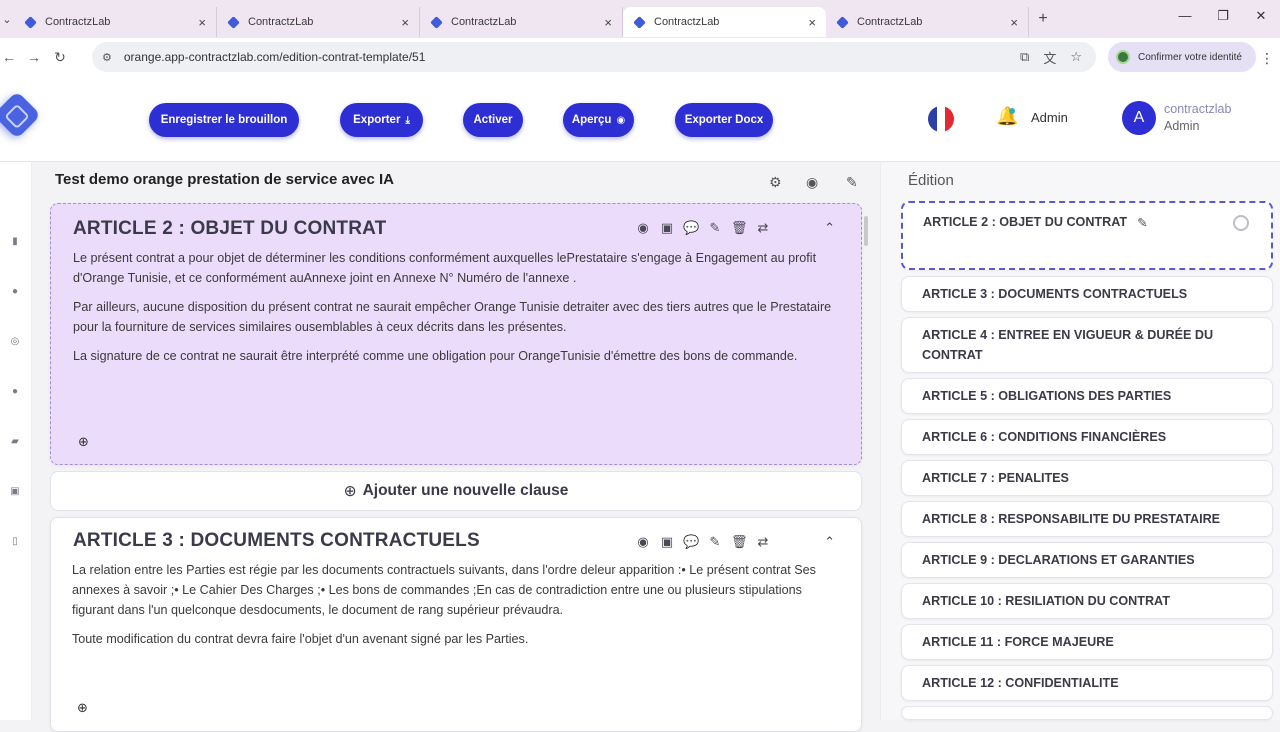 Image resolution: width=1280 pixels, height=732 pixels. Describe the element at coordinates (941, 119) in the screenshot. I see `french-flag-icon` at that location.